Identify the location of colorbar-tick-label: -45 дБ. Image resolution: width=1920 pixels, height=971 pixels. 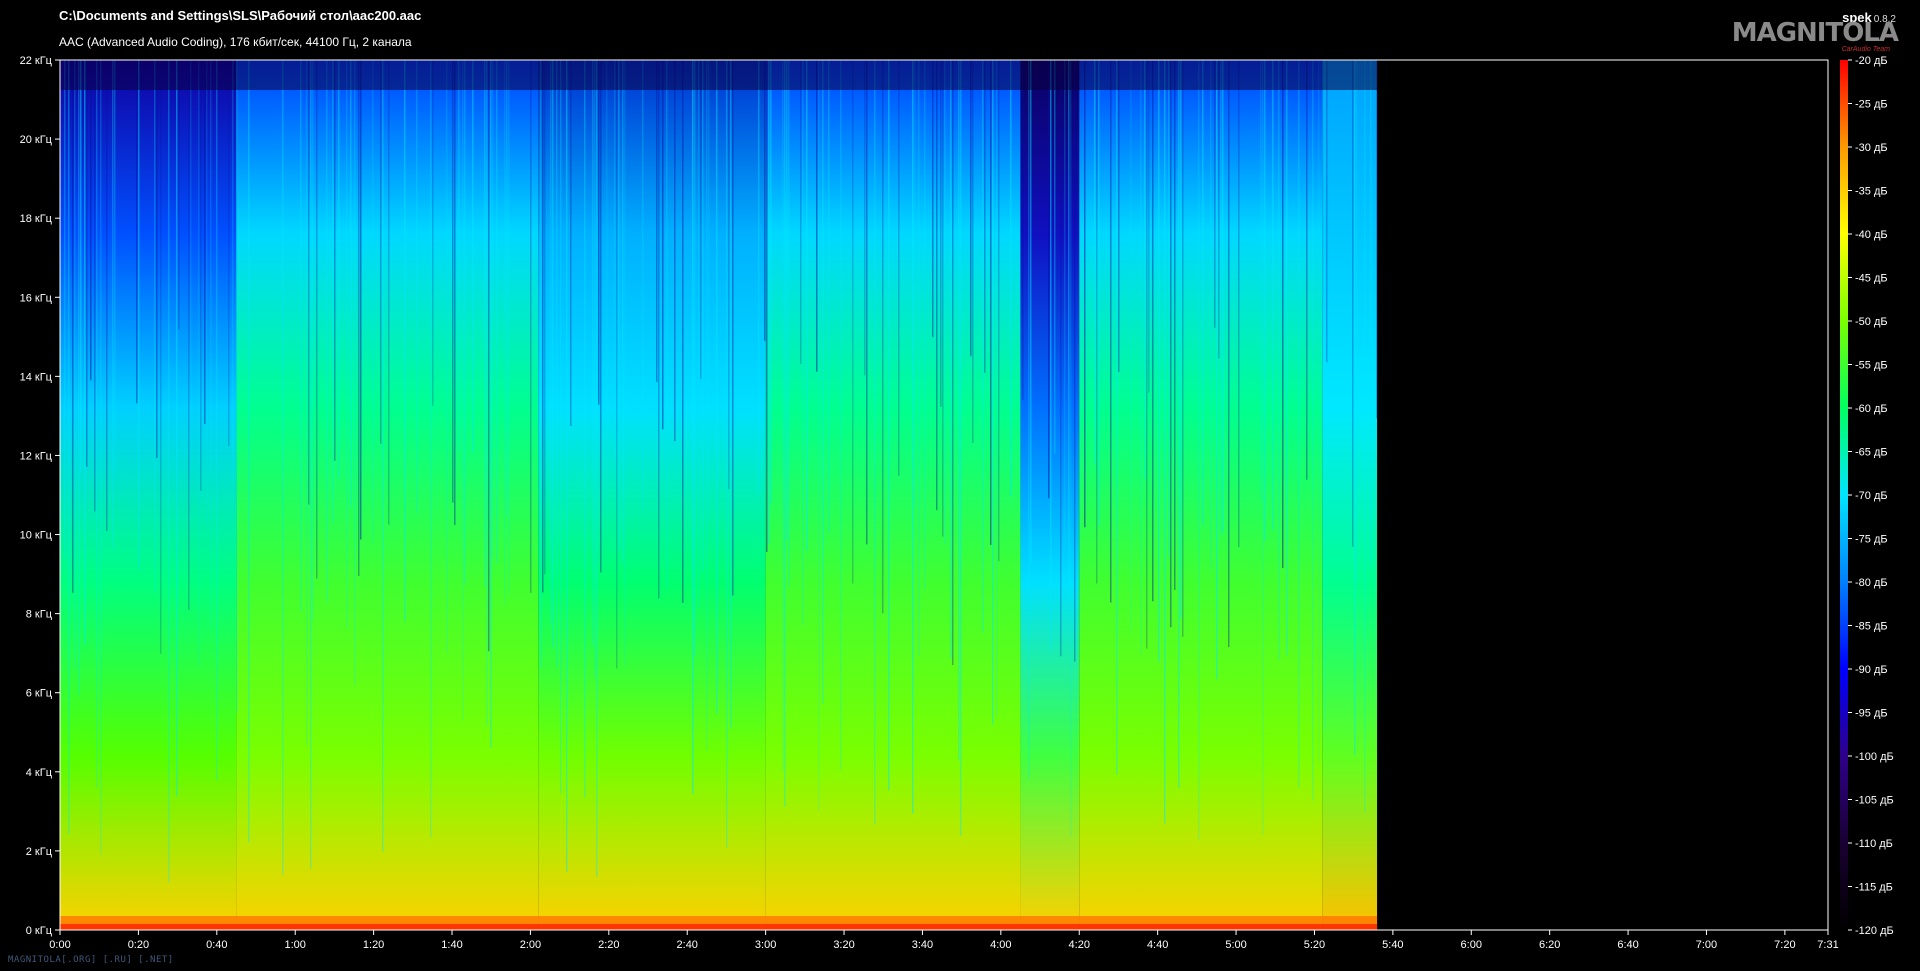
(1871, 279).